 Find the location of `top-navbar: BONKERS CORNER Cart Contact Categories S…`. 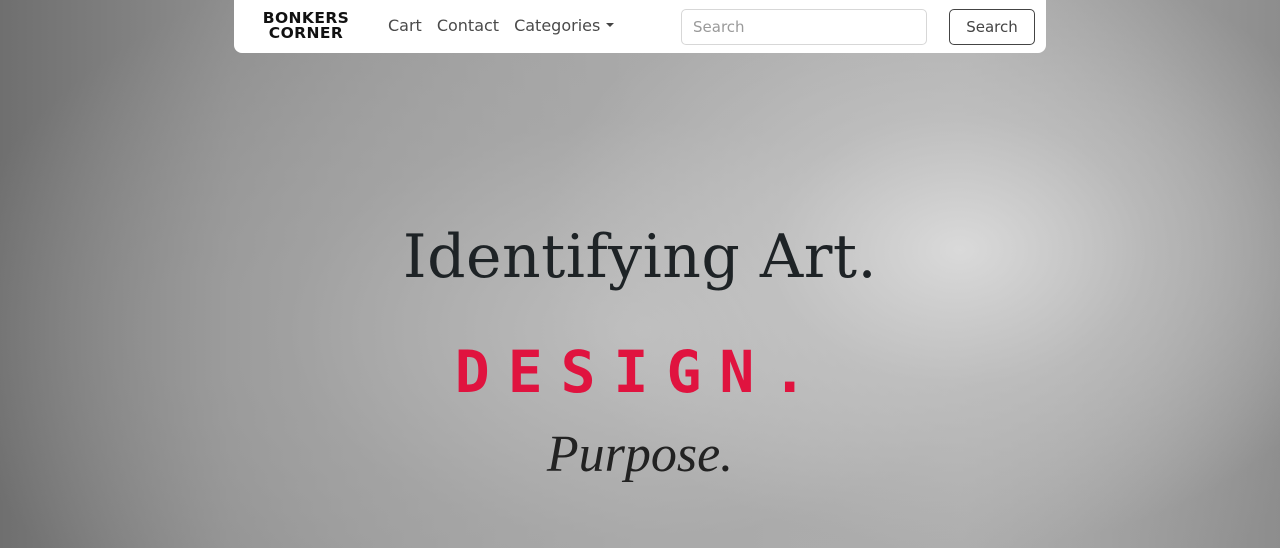

top-navbar: BONKERS CORNER Cart Contact Categories S… is located at coordinates (640, 26).